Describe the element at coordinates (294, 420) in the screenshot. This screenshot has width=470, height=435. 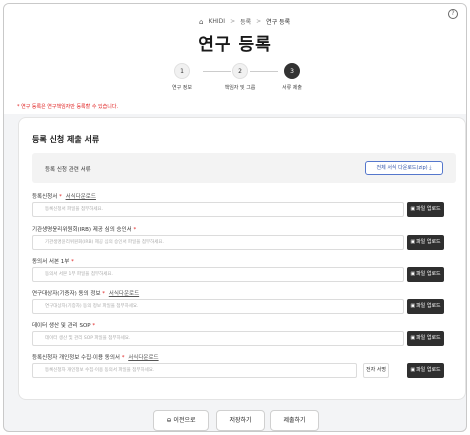
I see `submit-button: 제출하기` at that location.